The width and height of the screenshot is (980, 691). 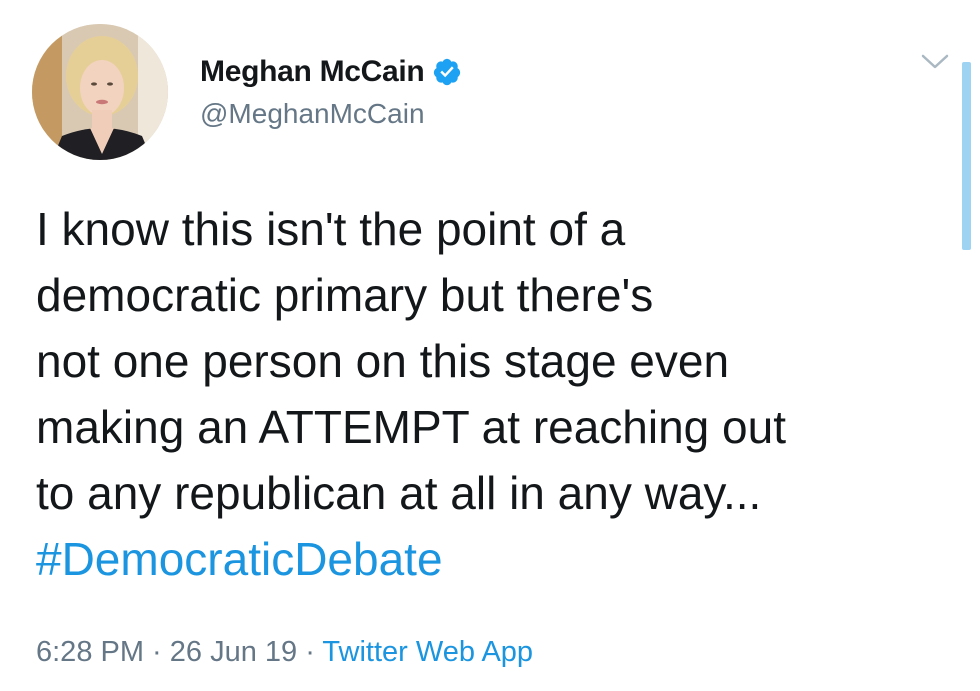 What do you see at coordinates (383, 361) in the screenshot?
I see `tweet-text-line: not one person on this stage even` at bounding box center [383, 361].